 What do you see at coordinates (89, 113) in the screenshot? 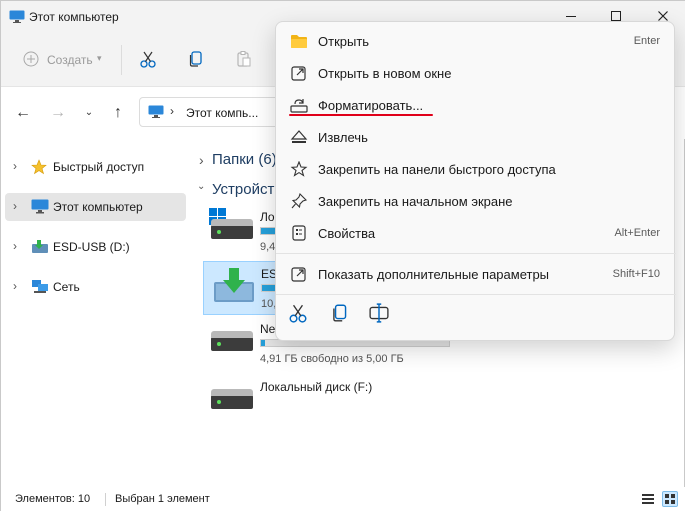
I see `recent-chevron-icon: ⌄` at bounding box center [89, 113].